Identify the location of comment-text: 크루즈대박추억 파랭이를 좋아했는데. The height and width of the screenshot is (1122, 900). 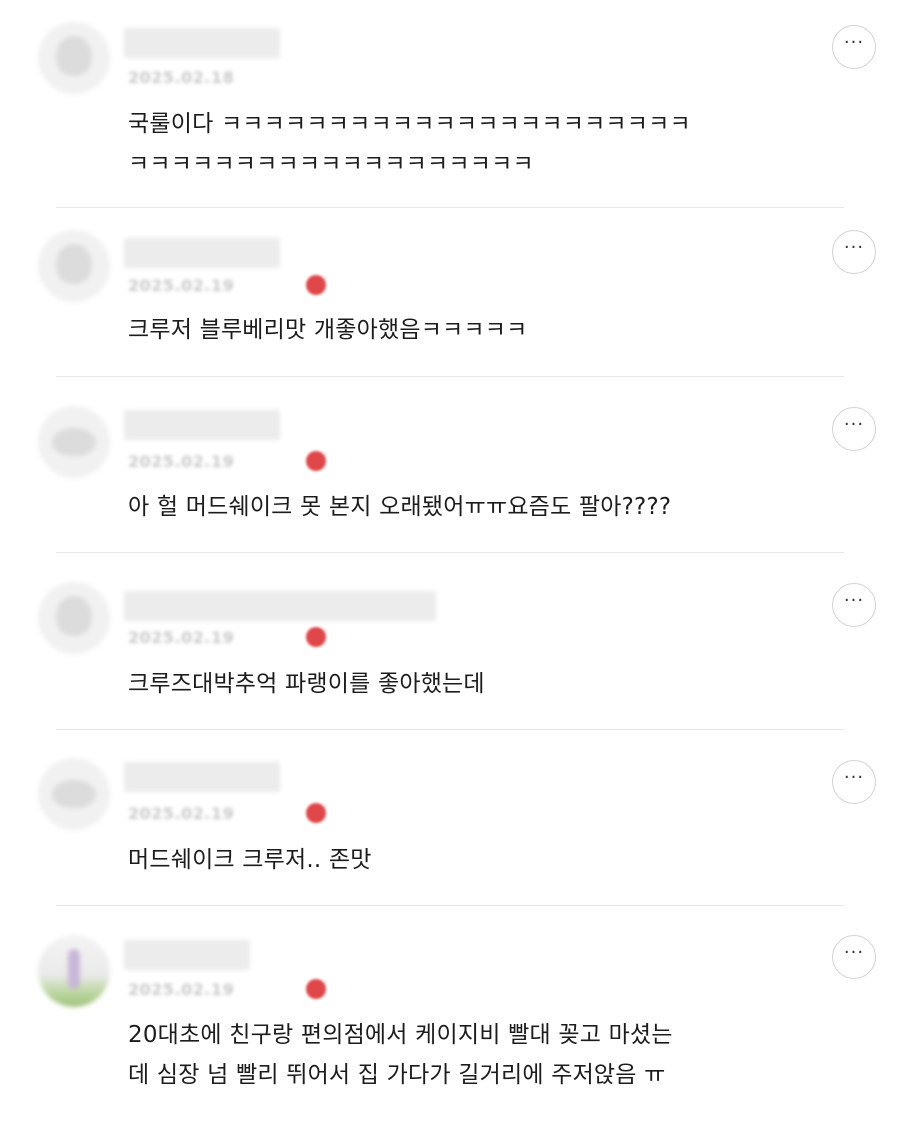
(306, 684).